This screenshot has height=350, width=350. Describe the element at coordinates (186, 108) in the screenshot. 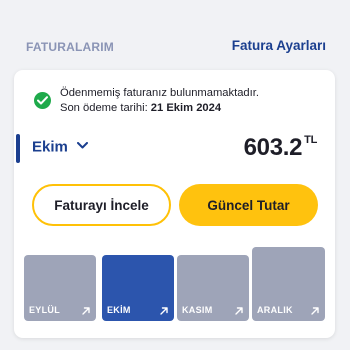

I see `due-date: 21 Ekim 2024` at that location.